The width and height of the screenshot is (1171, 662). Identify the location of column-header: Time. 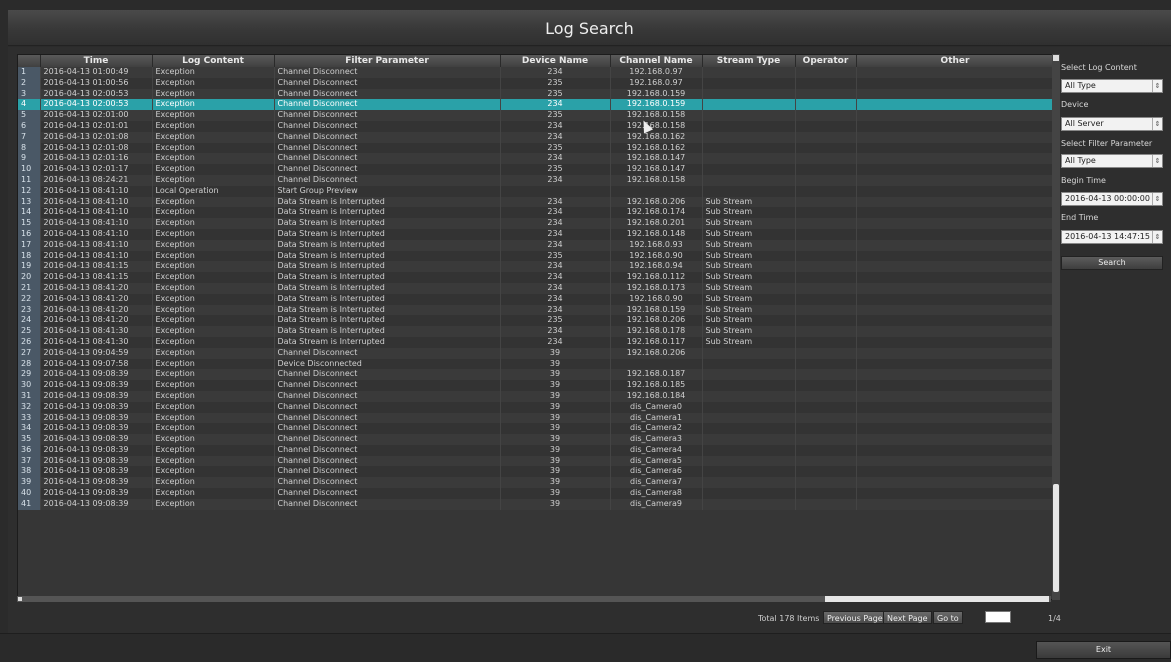
(96, 61).